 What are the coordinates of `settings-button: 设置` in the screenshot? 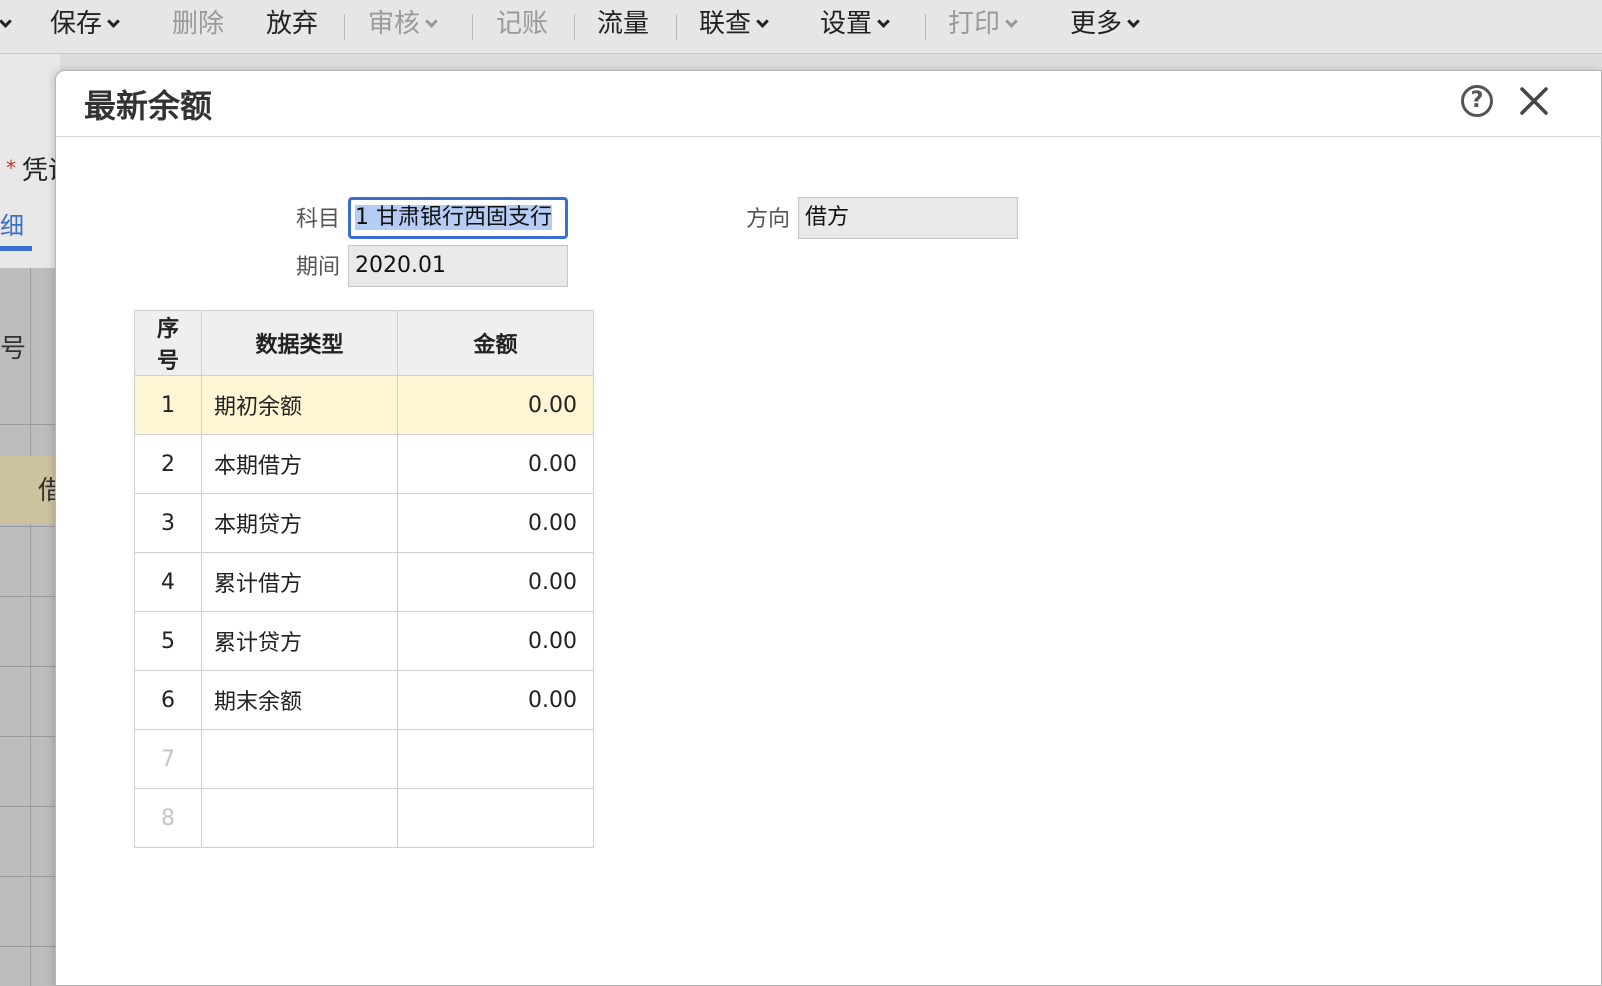 It's located at (855, 24).